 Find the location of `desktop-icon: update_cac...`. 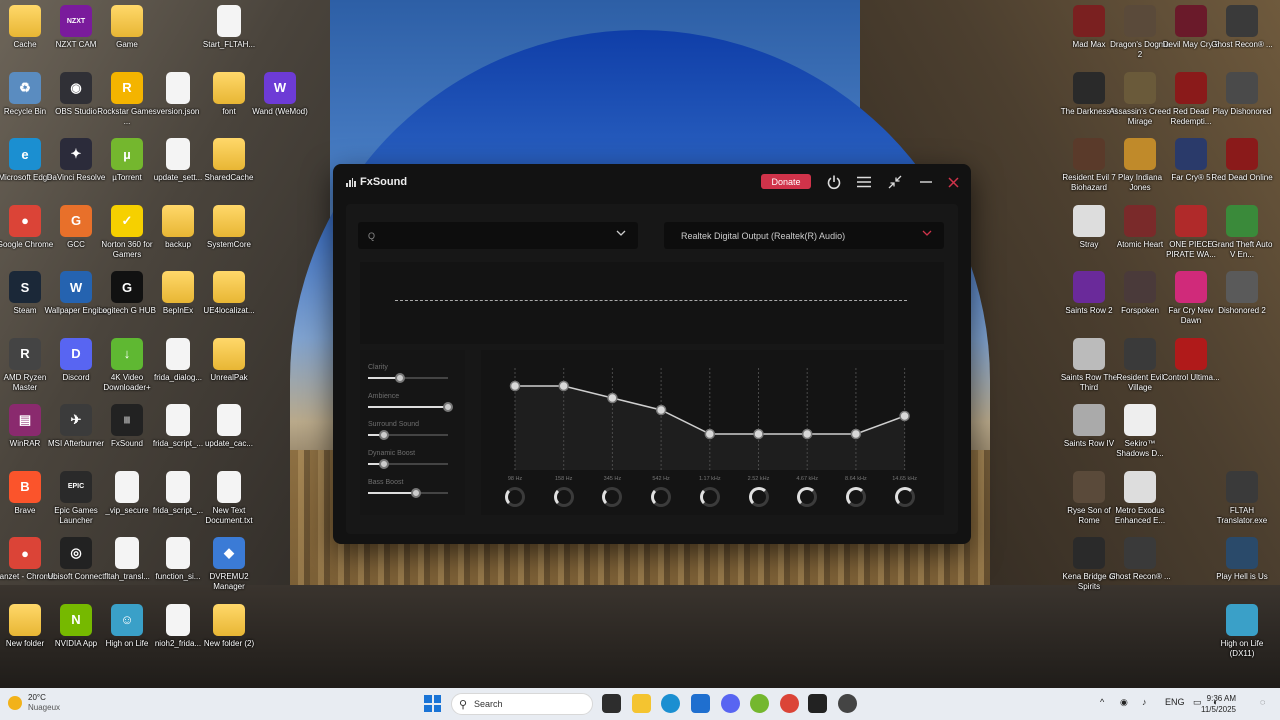

desktop-icon: update_cac... is located at coordinates (229, 426).